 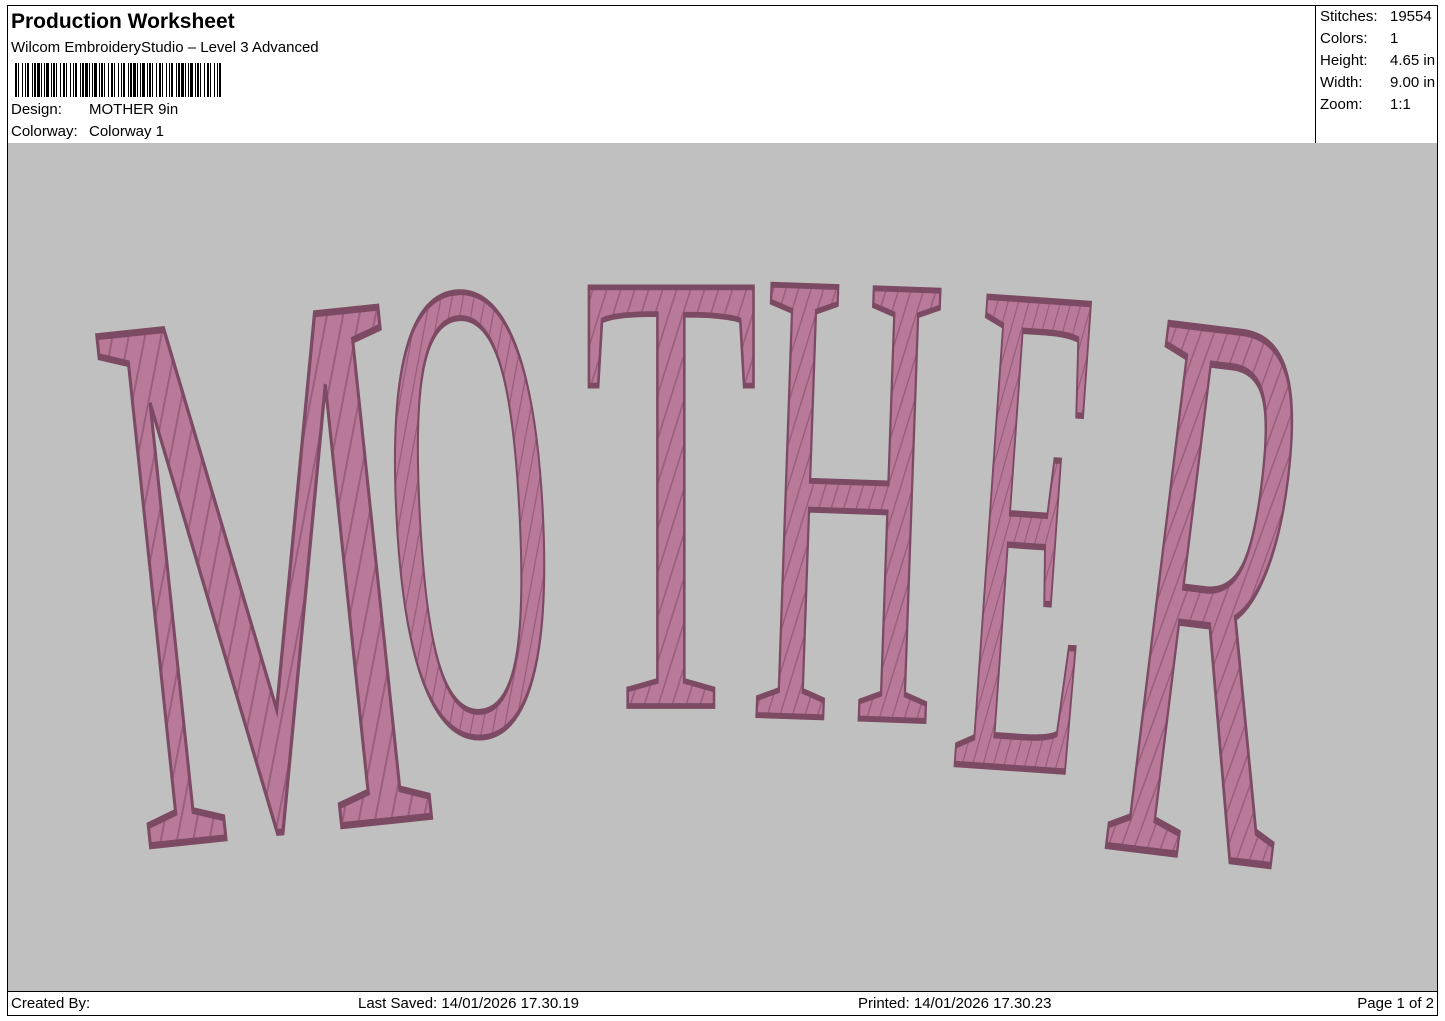 What do you see at coordinates (955, 1003) in the screenshot?
I see `printed-date: Printed: 14/01/2026 17.30.23` at bounding box center [955, 1003].